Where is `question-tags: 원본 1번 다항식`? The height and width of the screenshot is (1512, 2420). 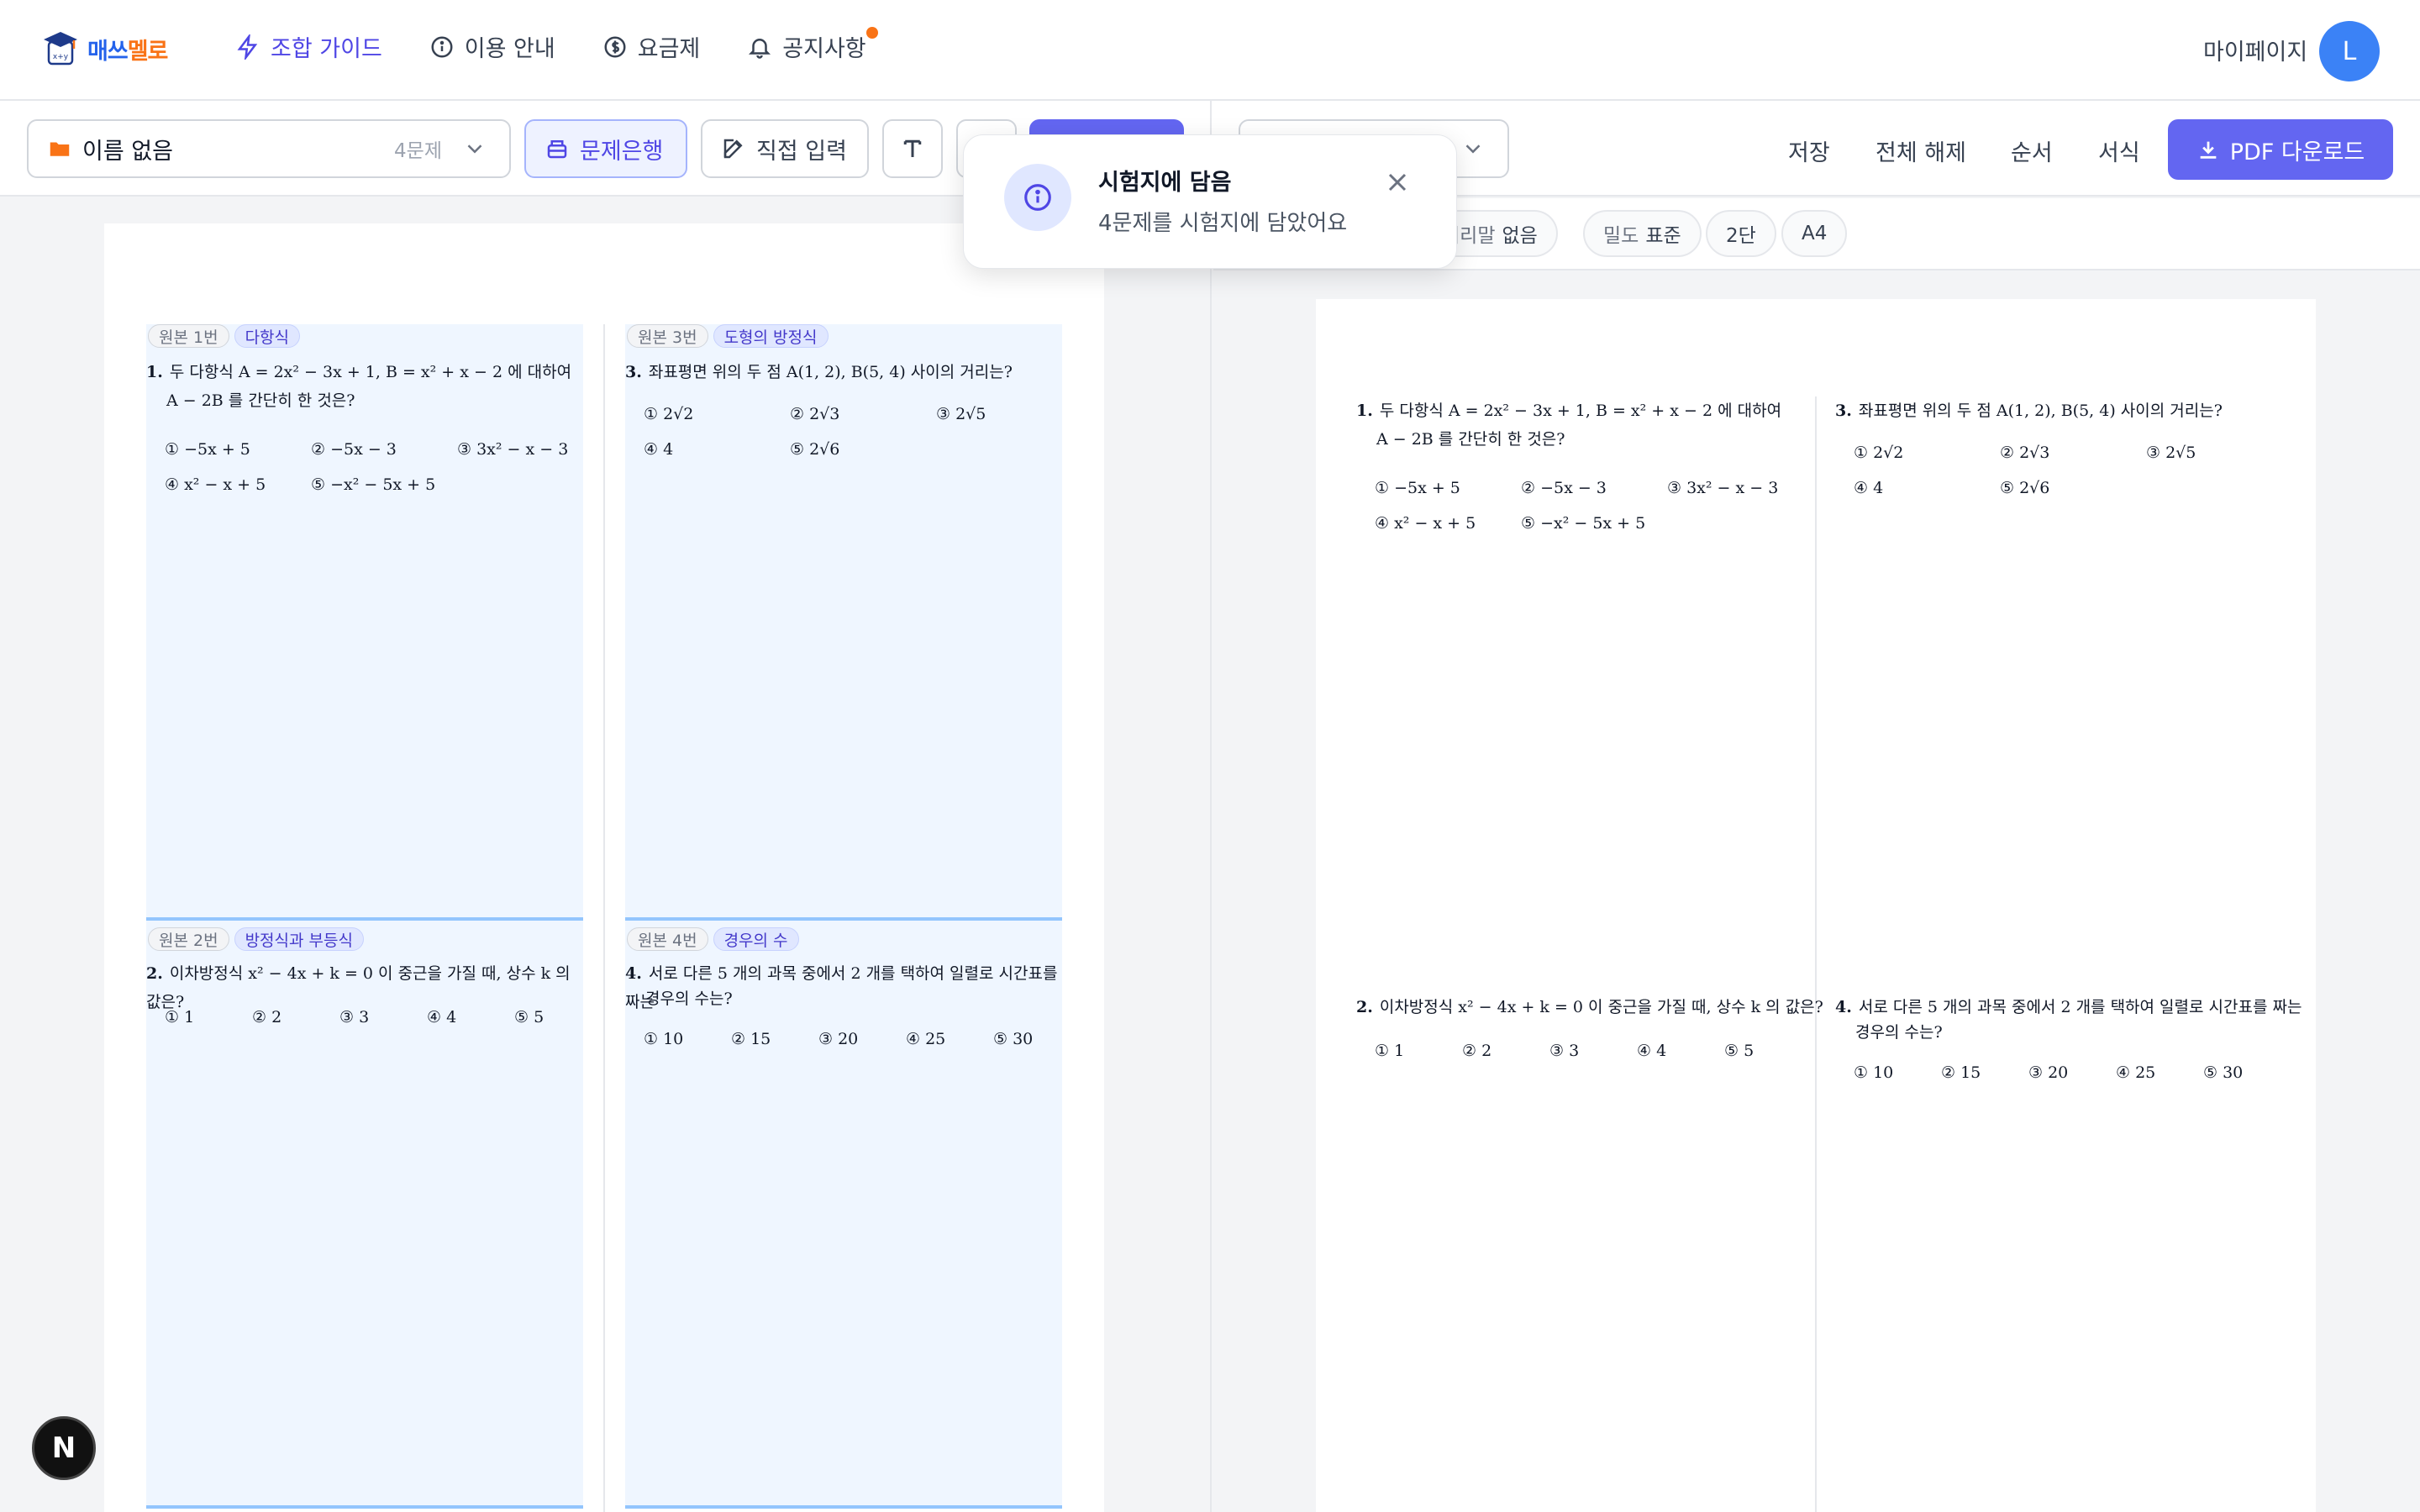 question-tags: 원본 1번 다항식 is located at coordinates (225, 336).